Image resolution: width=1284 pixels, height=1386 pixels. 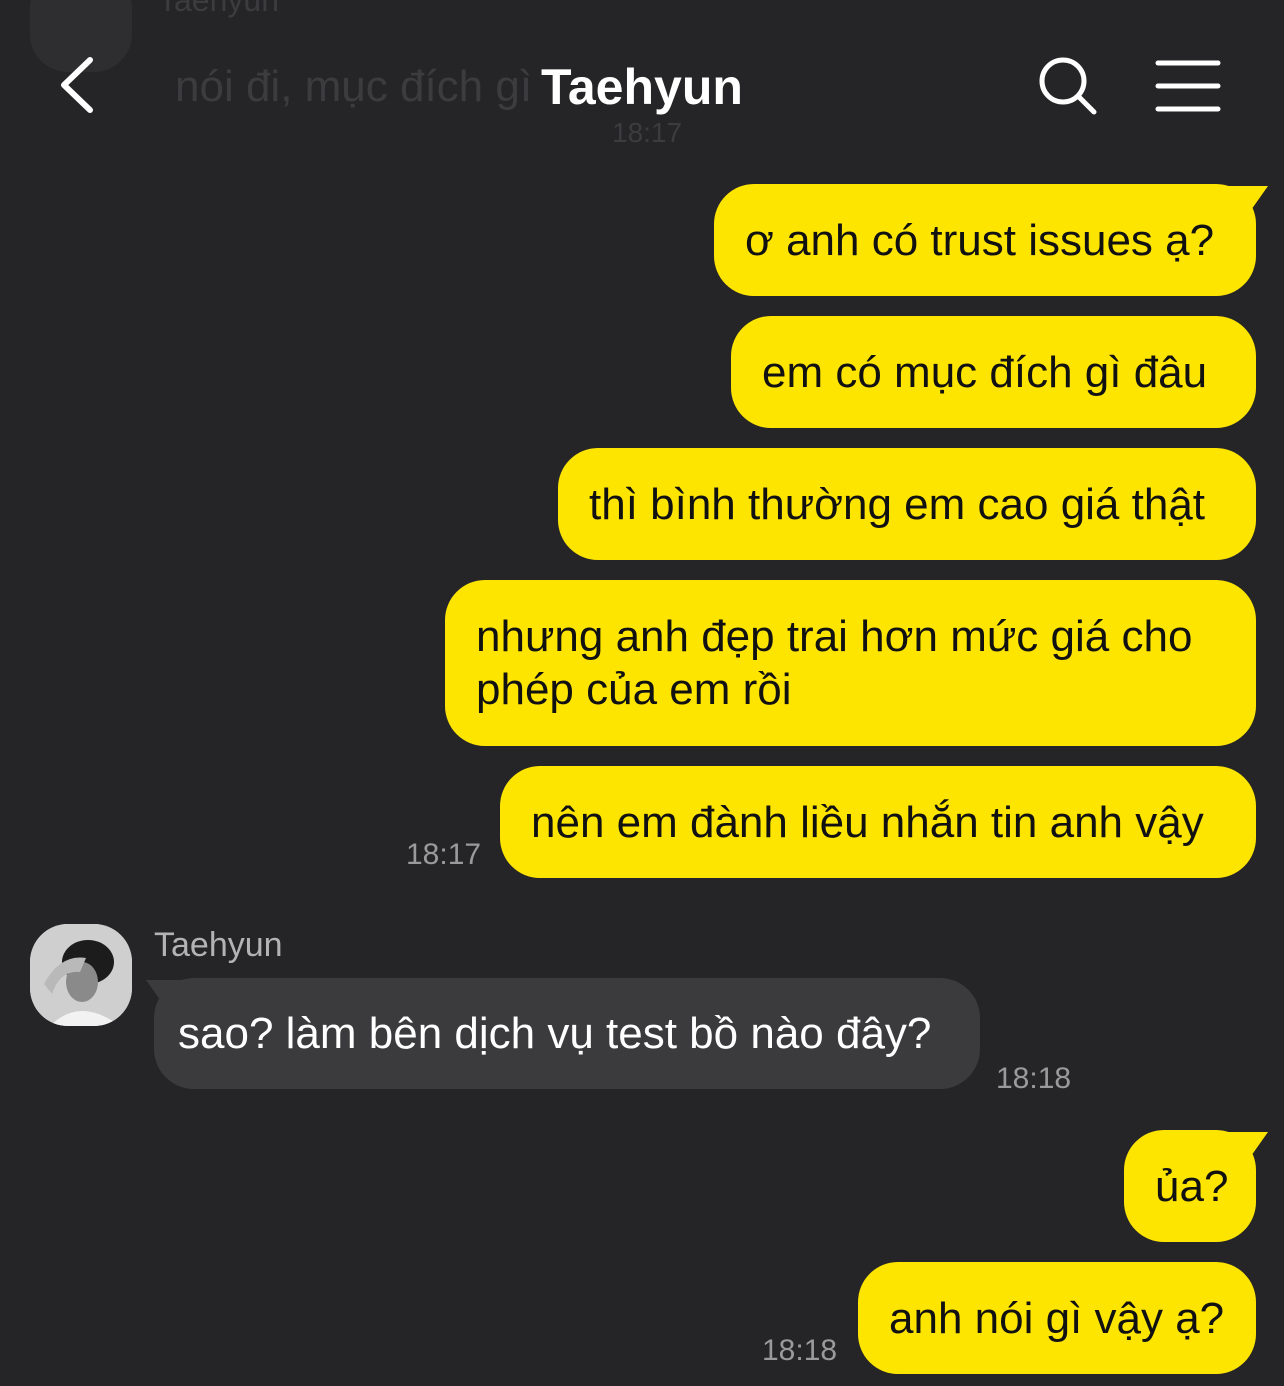 I want to click on message-time: 18:17, so click(x=444, y=854).